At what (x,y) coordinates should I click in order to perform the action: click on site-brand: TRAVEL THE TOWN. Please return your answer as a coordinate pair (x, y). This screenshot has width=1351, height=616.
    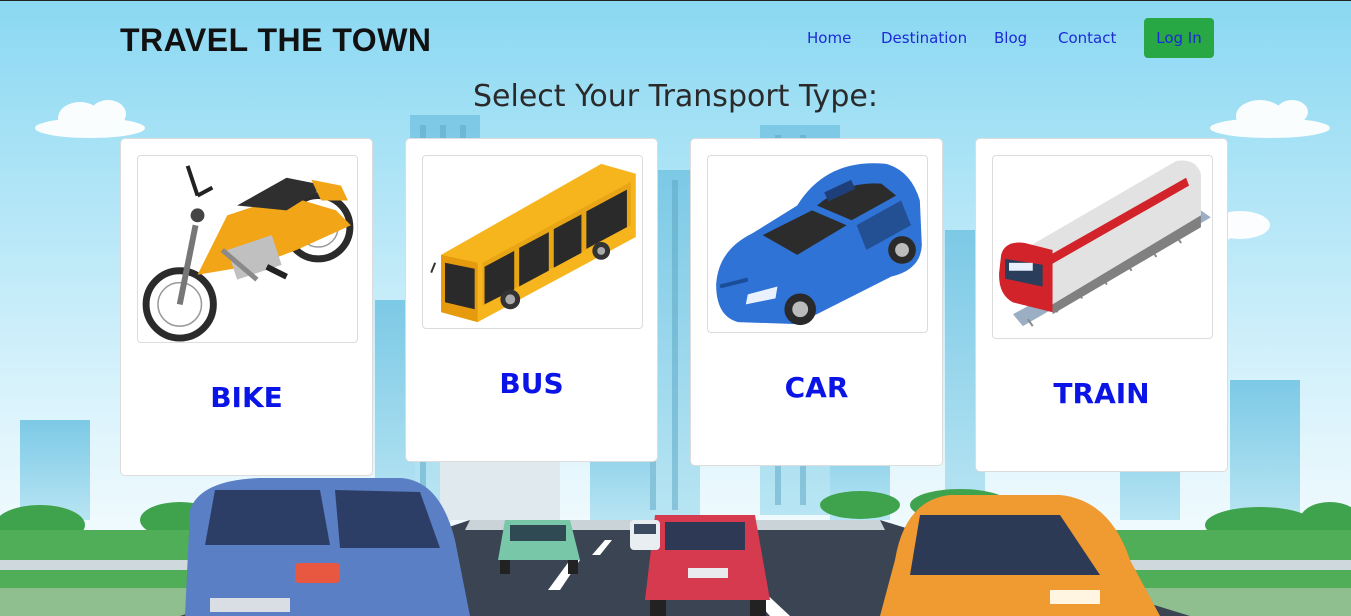
    Looking at the image, I should click on (276, 40).